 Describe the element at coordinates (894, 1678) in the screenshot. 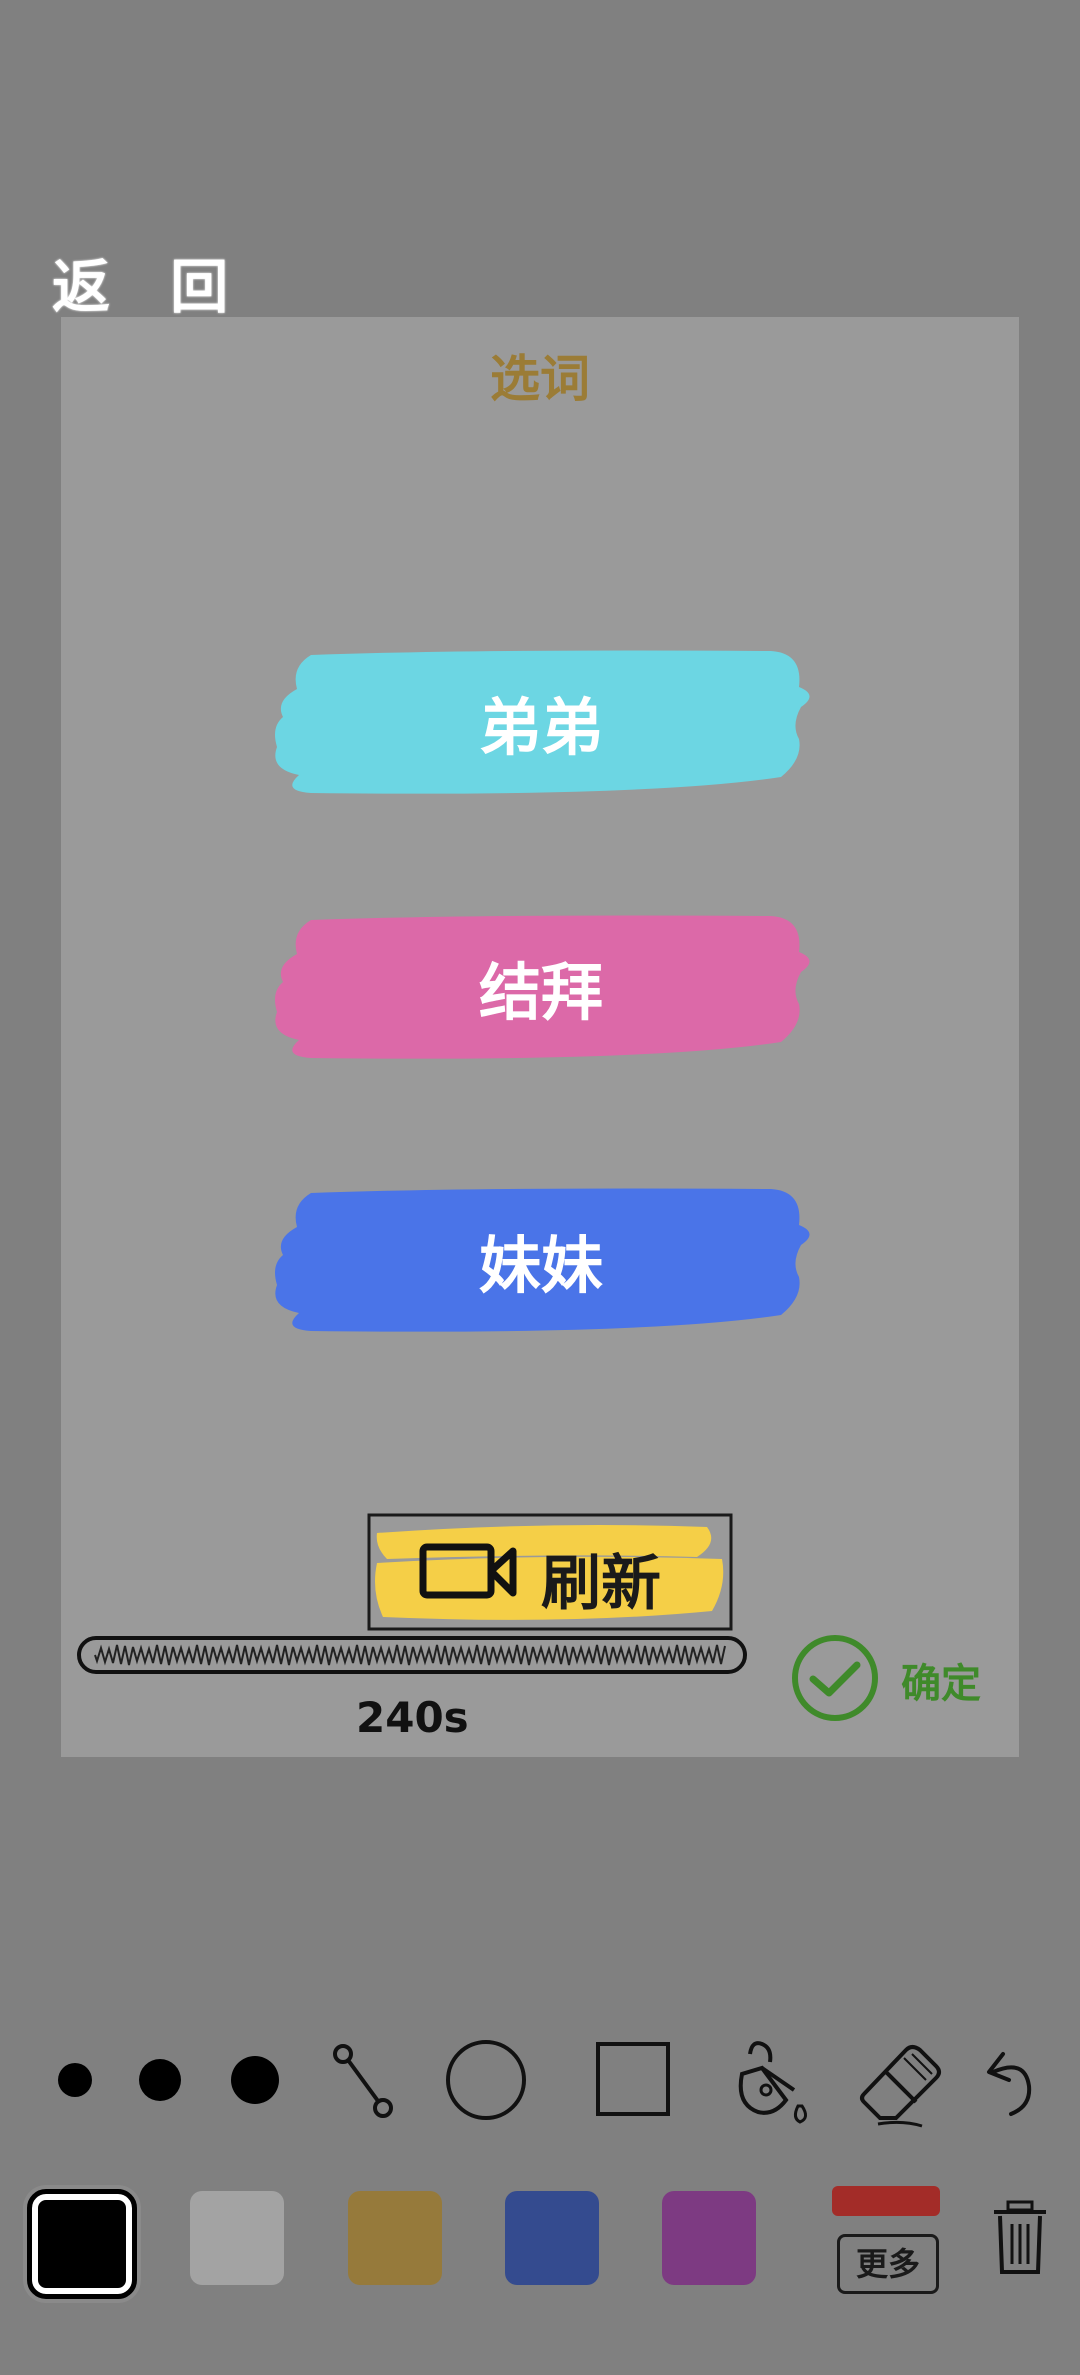

I see `confirm-button: 确定` at that location.